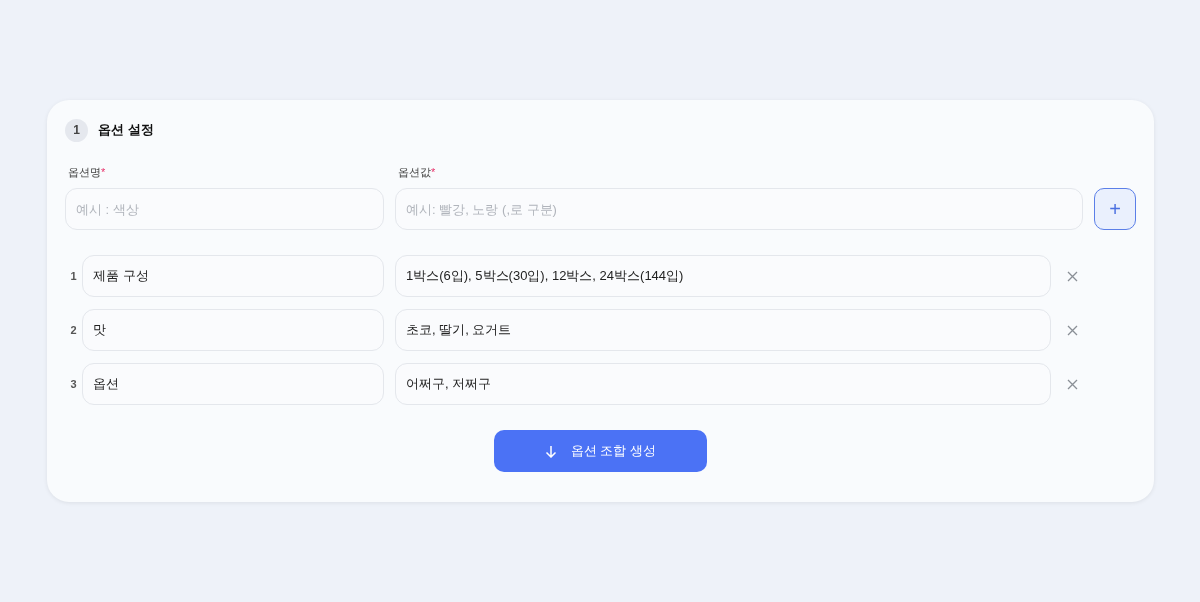 The width and height of the screenshot is (1200, 602). I want to click on option-values-field: 어쩌구, 저쩌구, so click(723, 384).